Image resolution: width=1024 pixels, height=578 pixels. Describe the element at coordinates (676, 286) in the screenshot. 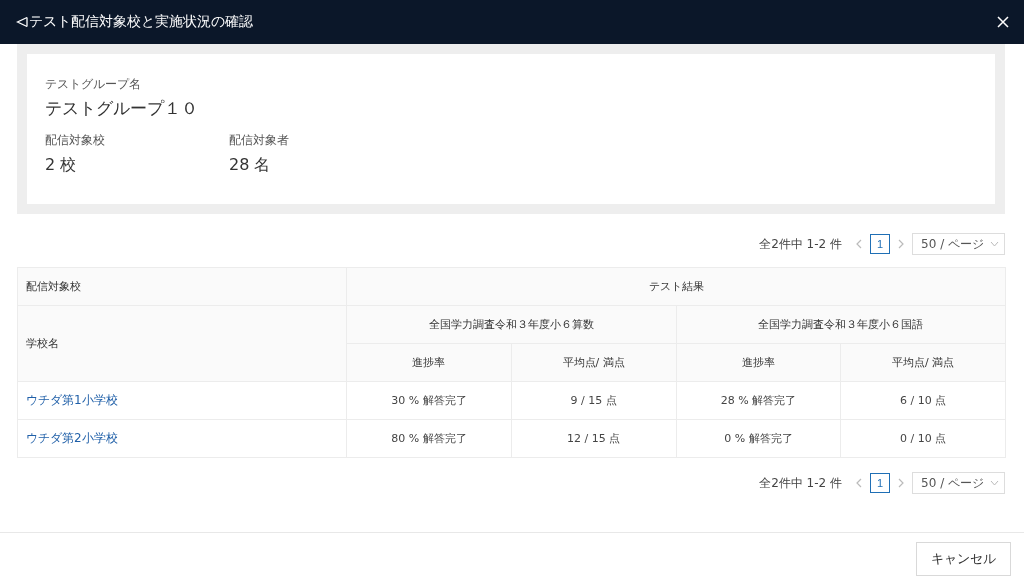

I see `column-header: テスト結果` at that location.